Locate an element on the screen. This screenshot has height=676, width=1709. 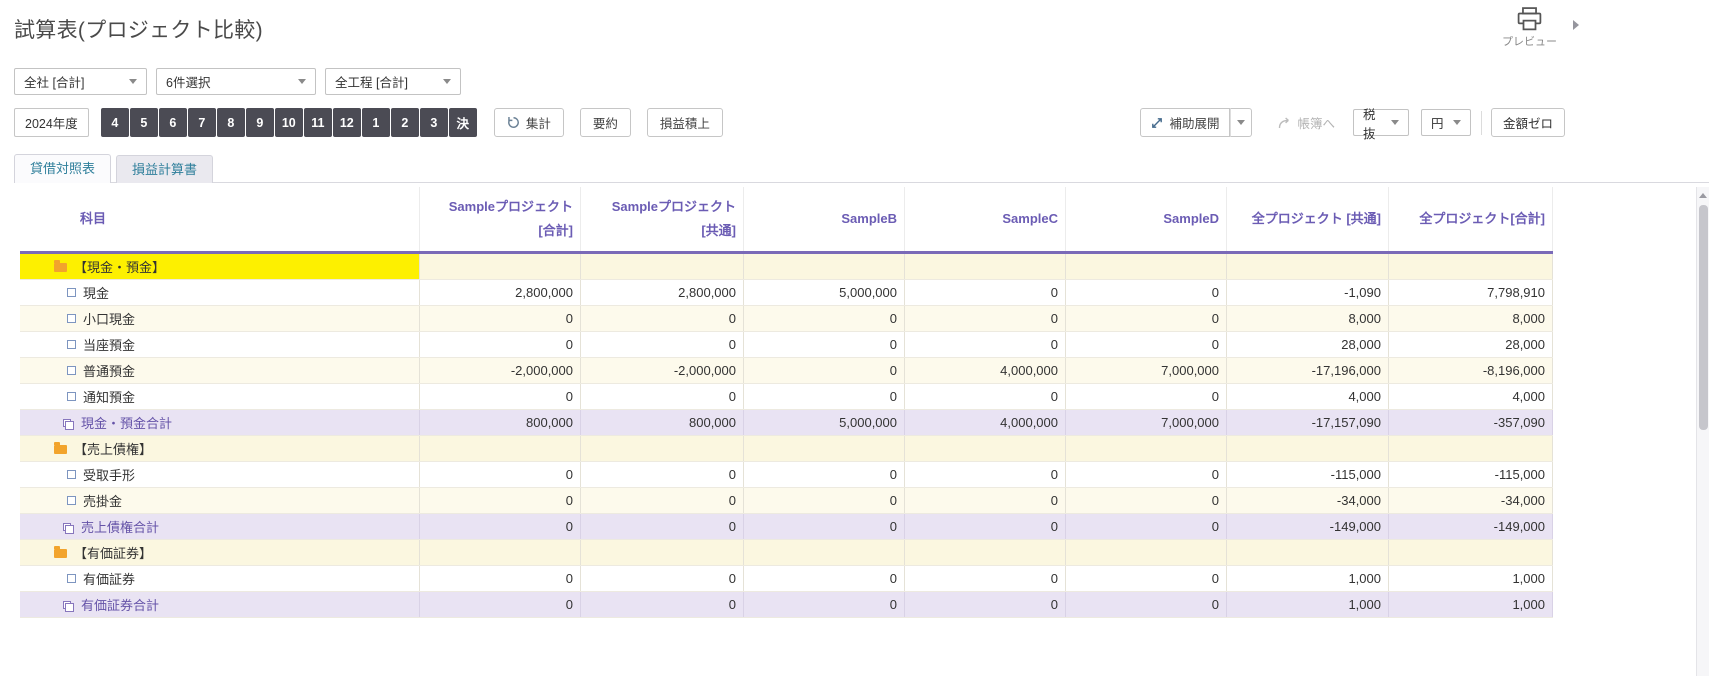
account-label-cell: 有価証券合計 is located at coordinates (220, 604).